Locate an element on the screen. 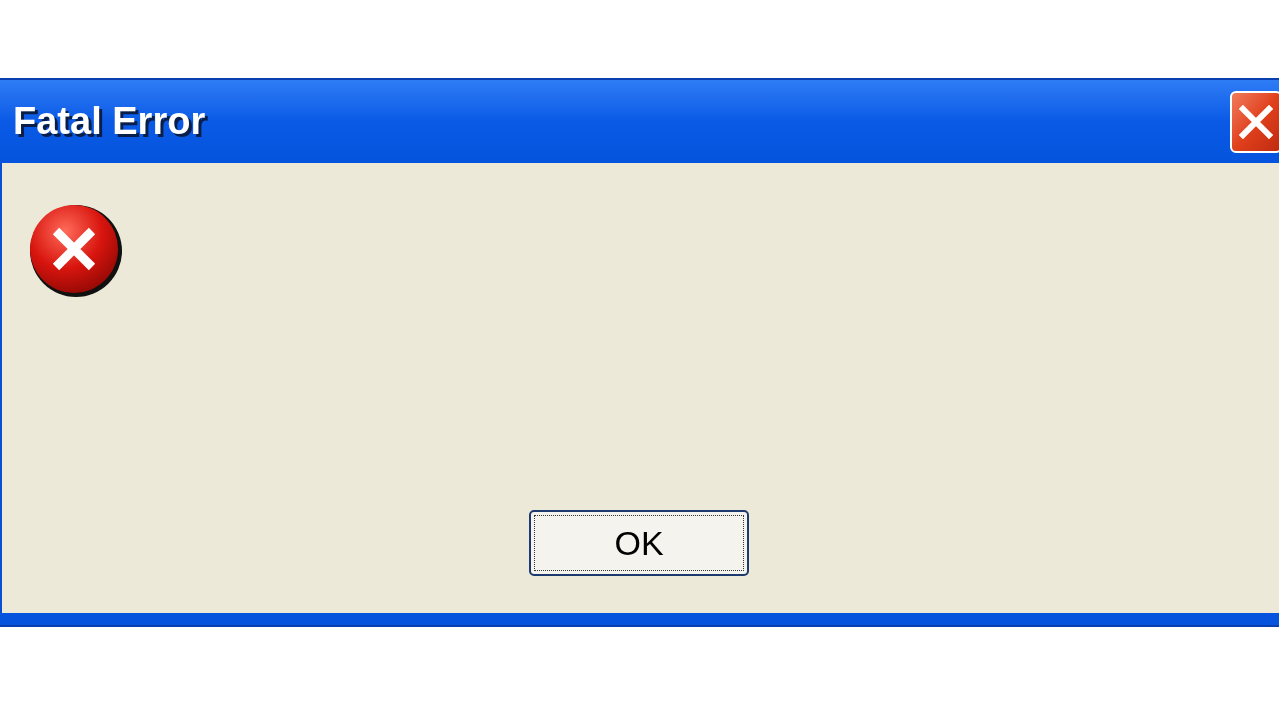 The image size is (1279, 720). window-title: Fatal Error is located at coordinates (109, 121).